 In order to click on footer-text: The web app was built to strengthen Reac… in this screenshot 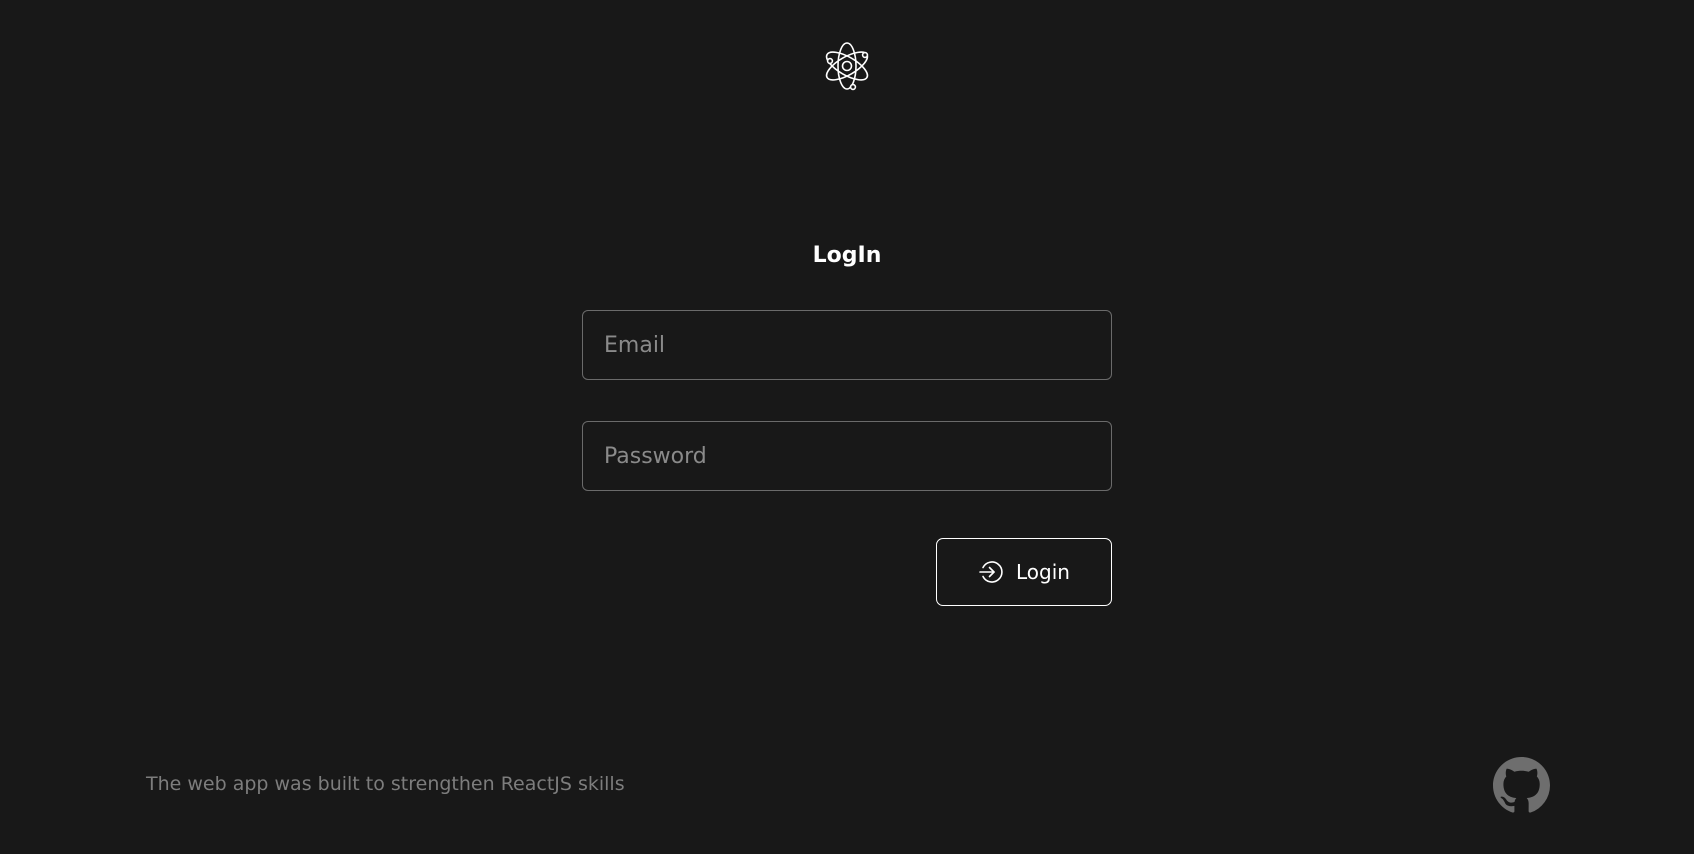, I will do `click(385, 784)`.